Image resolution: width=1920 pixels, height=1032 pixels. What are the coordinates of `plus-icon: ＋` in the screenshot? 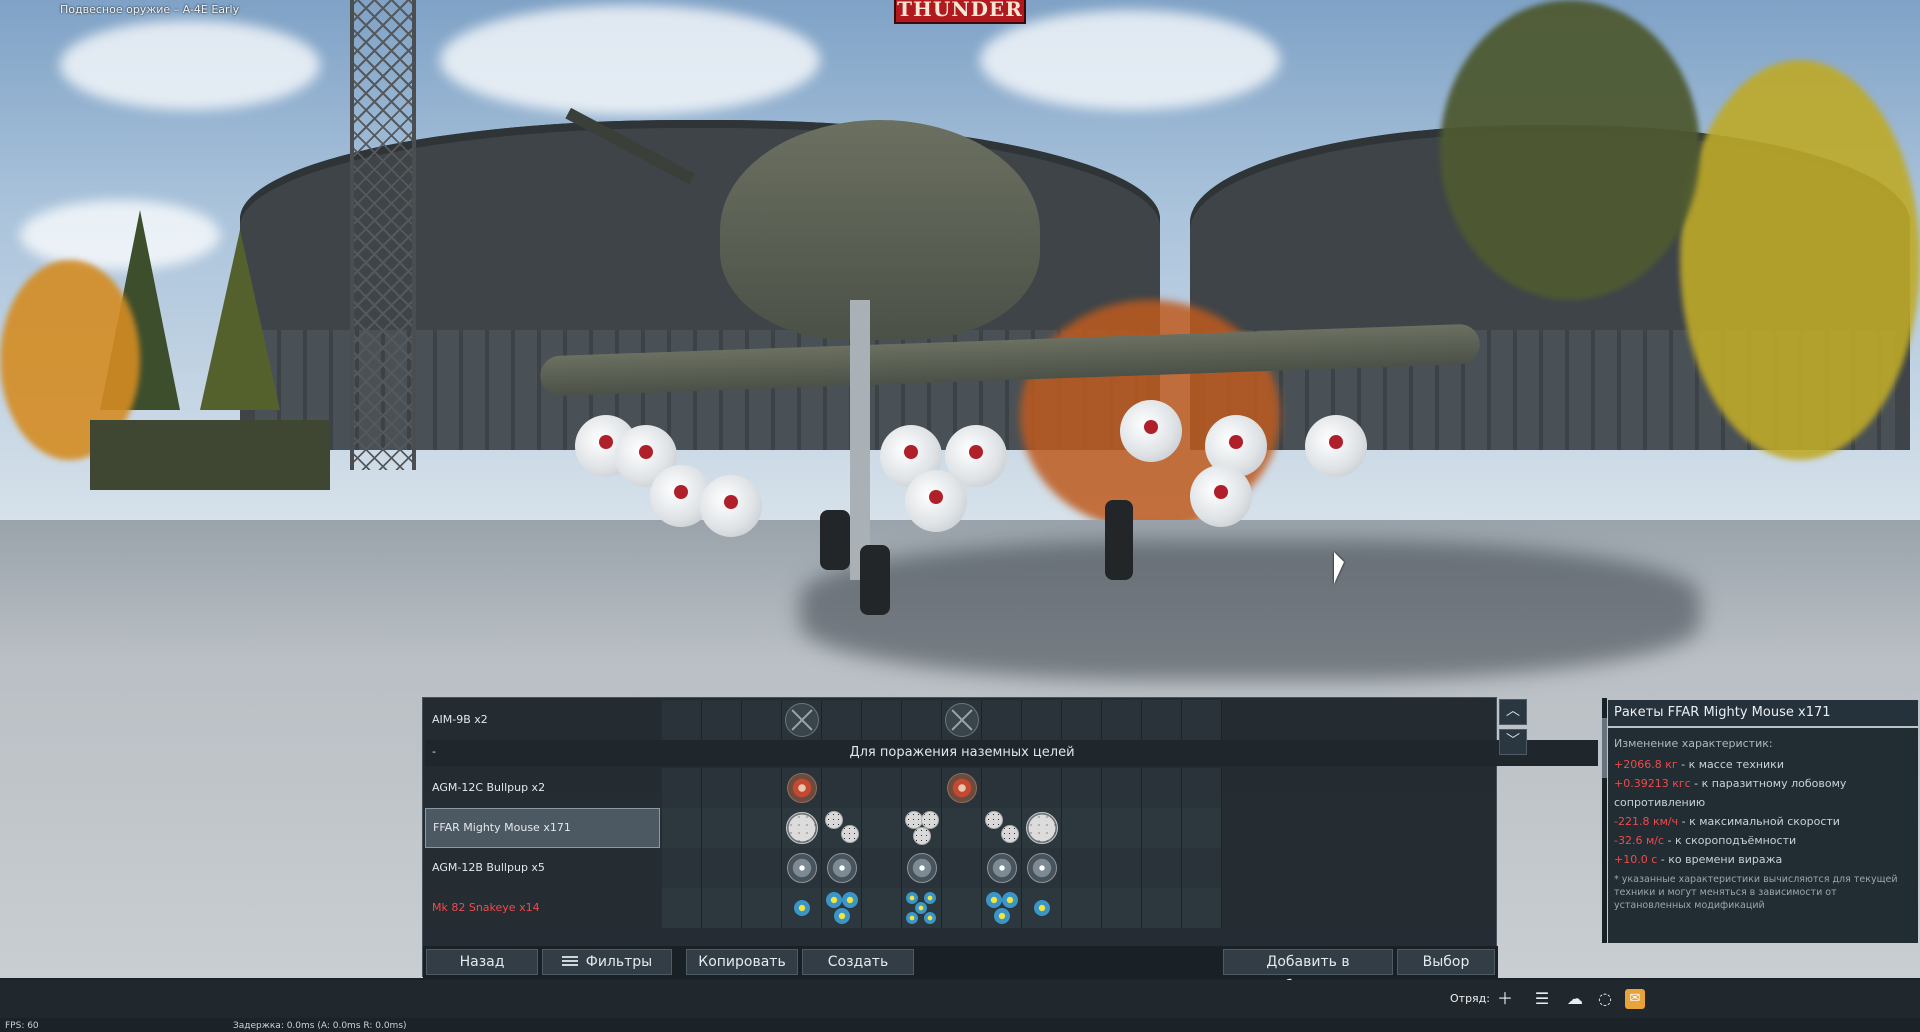 It's located at (1505, 999).